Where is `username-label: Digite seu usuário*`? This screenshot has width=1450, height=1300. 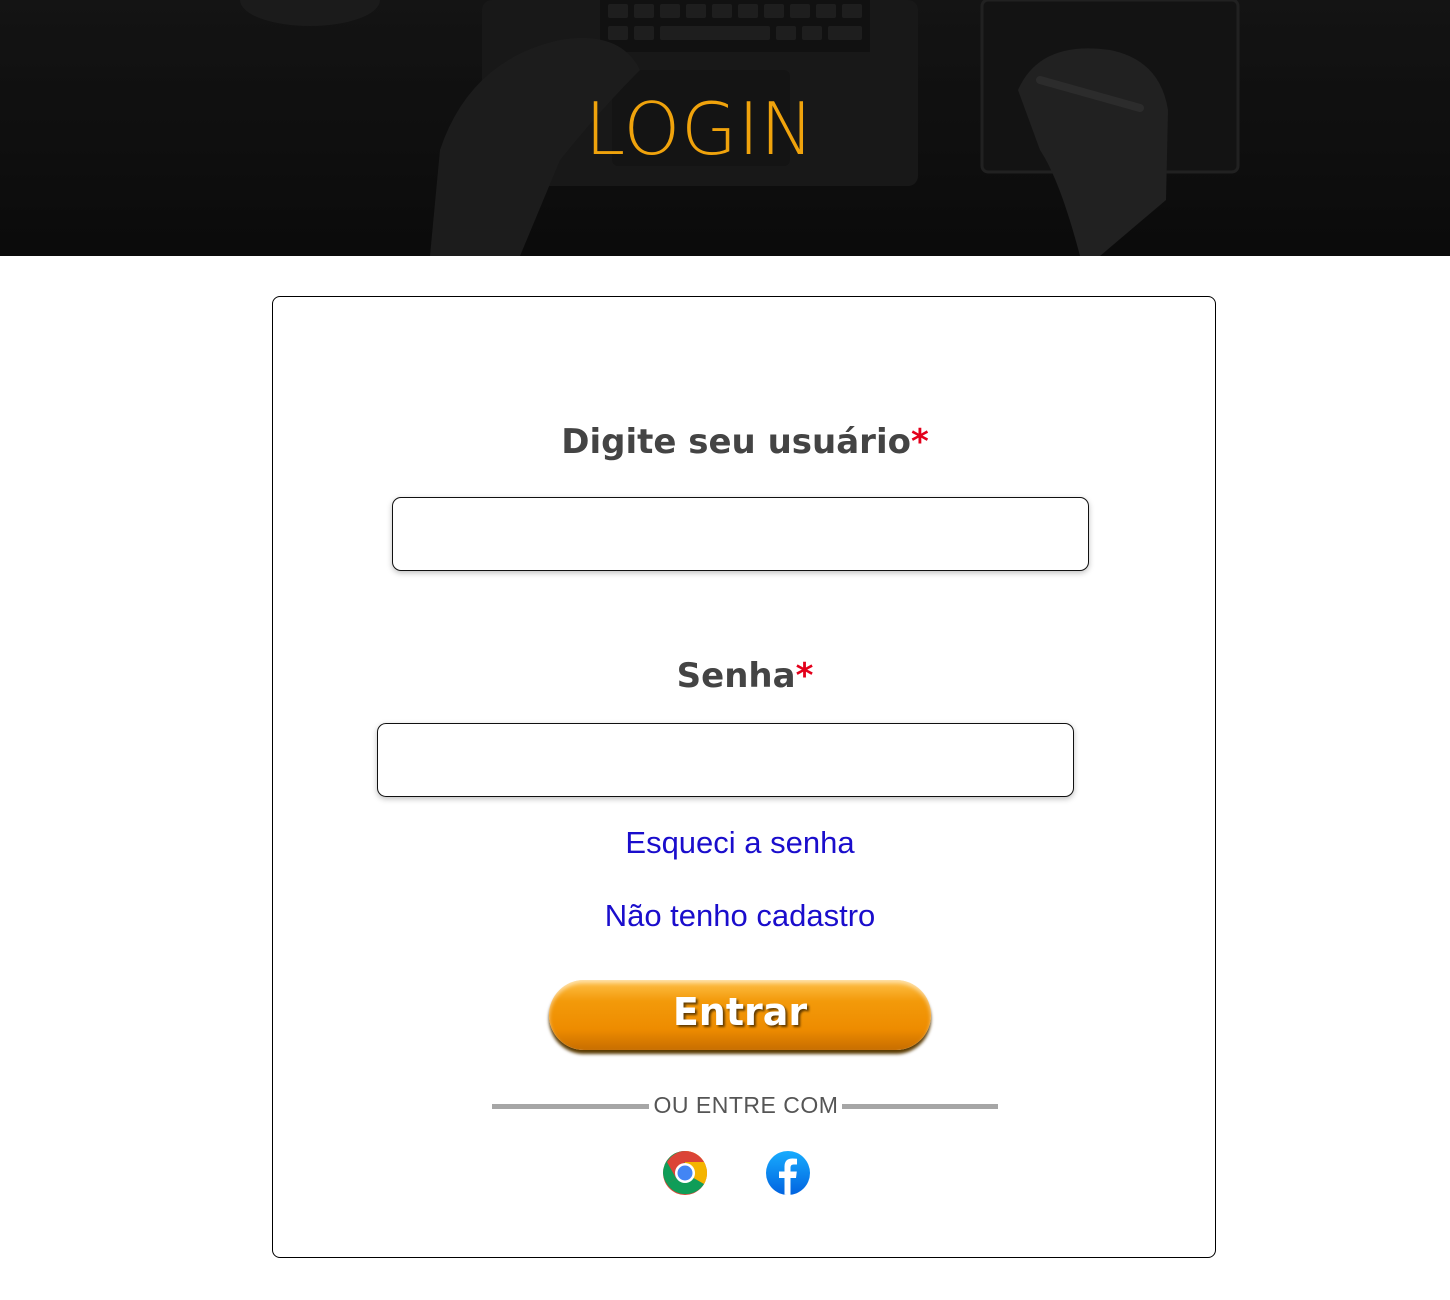
username-label: Digite seu usuário* is located at coordinates (745, 442).